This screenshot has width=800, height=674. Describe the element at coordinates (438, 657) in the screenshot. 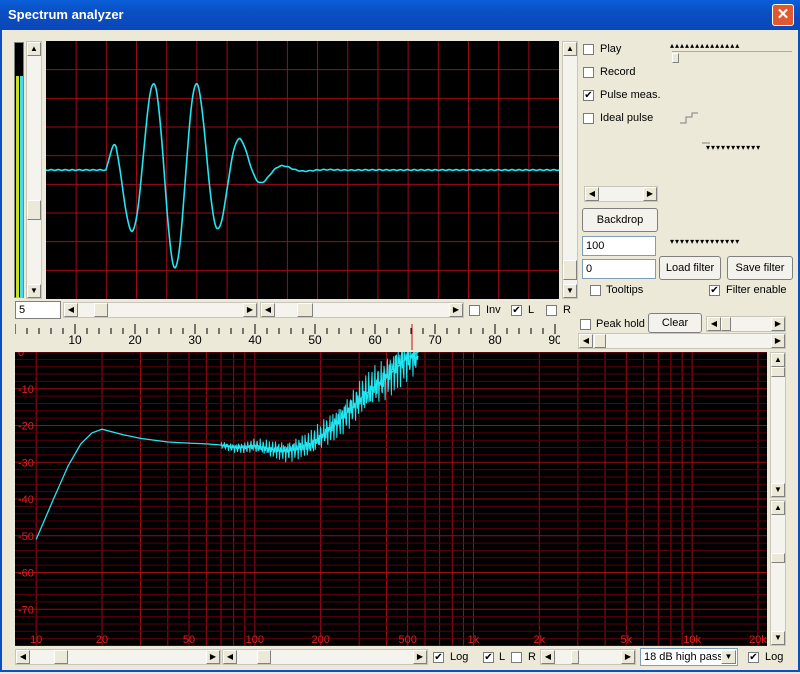

I see `freq-log-checkbox: ✔` at that location.